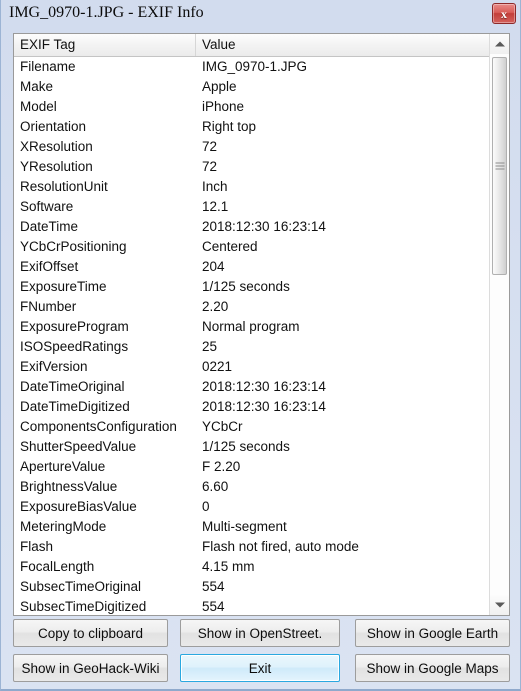  Describe the element at coordinates (57, 566) in the screenshot. I see `cell-exif-tag: FocalLength` at that location.